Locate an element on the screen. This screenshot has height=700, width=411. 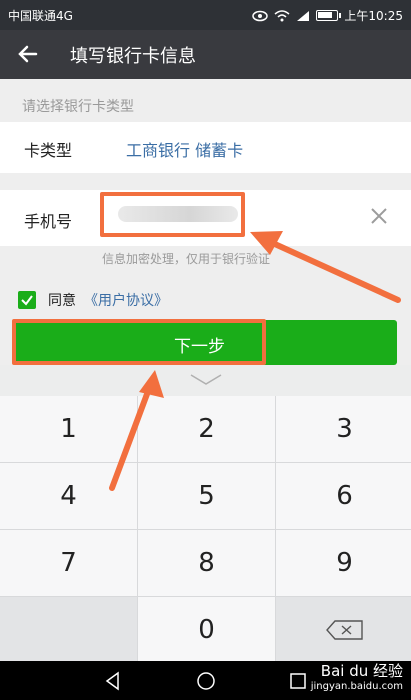
carrier-label: 中国联通4G is located at coordinates (40, 16).